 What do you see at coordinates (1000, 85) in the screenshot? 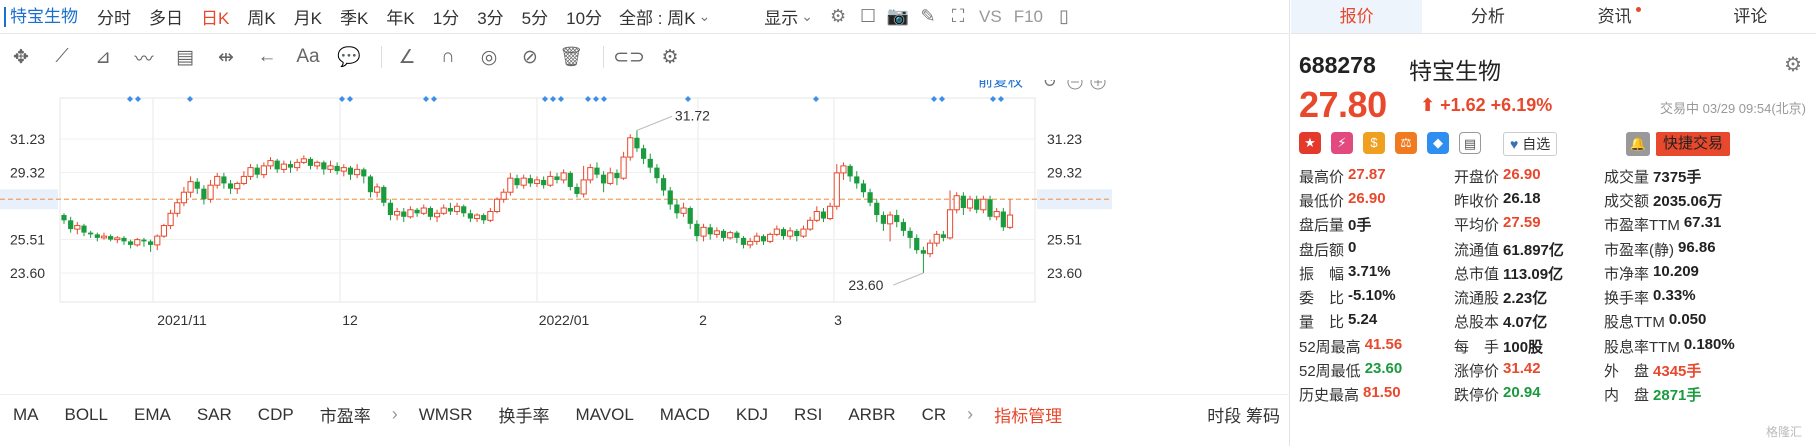
I see `adjust-mode-button: 前复权` at bounding box center [1000, 85].